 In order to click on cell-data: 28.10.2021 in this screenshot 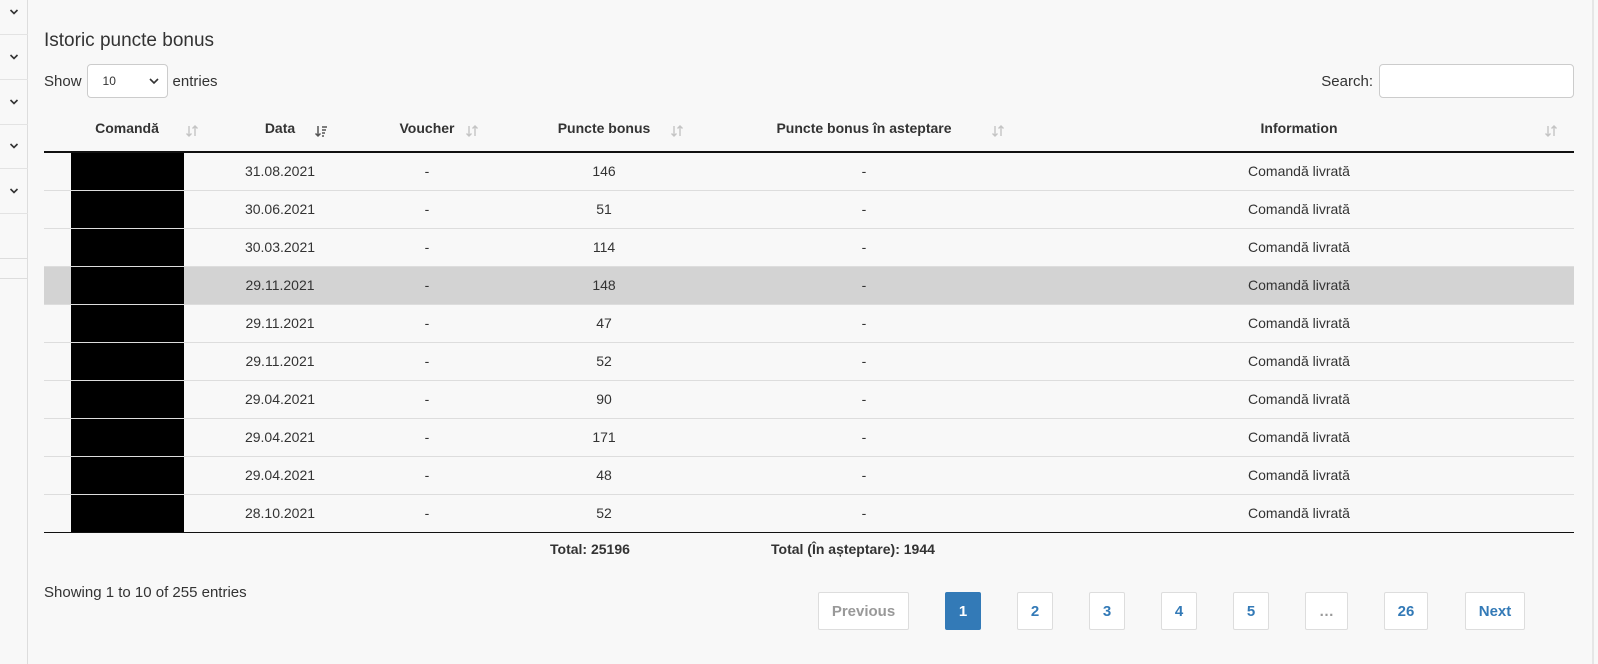, I will do `click(280, 513)`.